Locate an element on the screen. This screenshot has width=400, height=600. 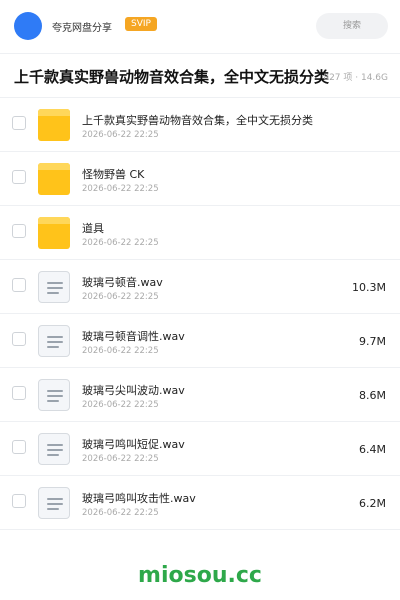
file-size: 9.7M is located at coordinates (372, 341).